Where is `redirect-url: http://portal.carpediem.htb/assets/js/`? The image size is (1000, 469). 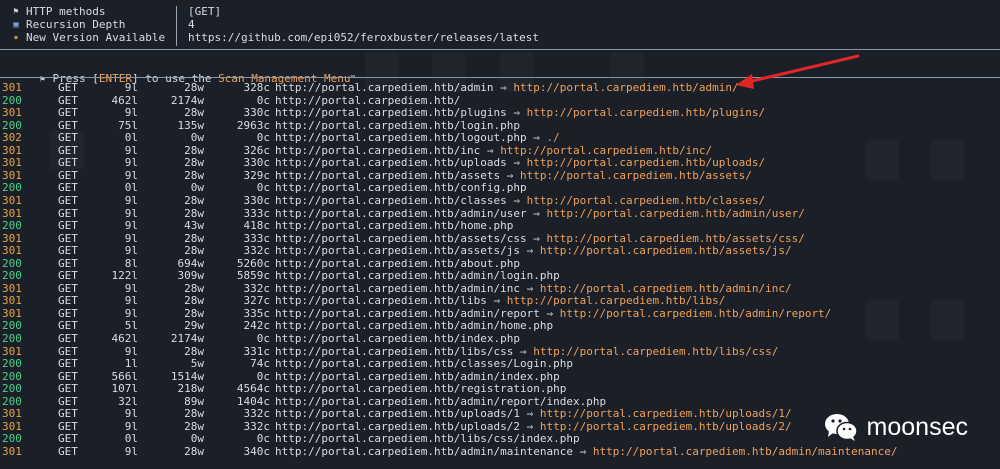
redirect-url: http://portal.carpediem.htb/assets/js/ is located at coordinates (665, 251).